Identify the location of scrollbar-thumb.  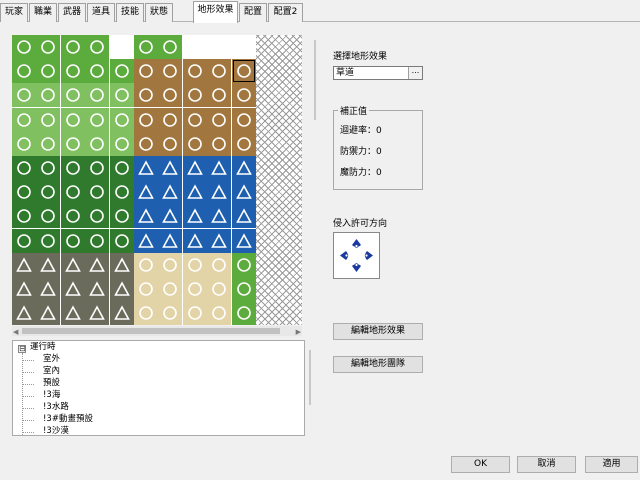
(151, 331).